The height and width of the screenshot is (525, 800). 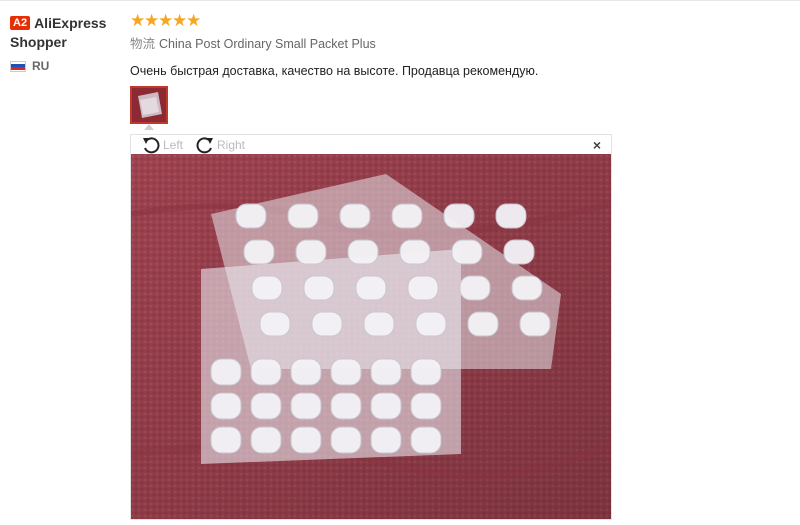 I want to click on rotate-right-label: Right, so click(x=231, y=145).